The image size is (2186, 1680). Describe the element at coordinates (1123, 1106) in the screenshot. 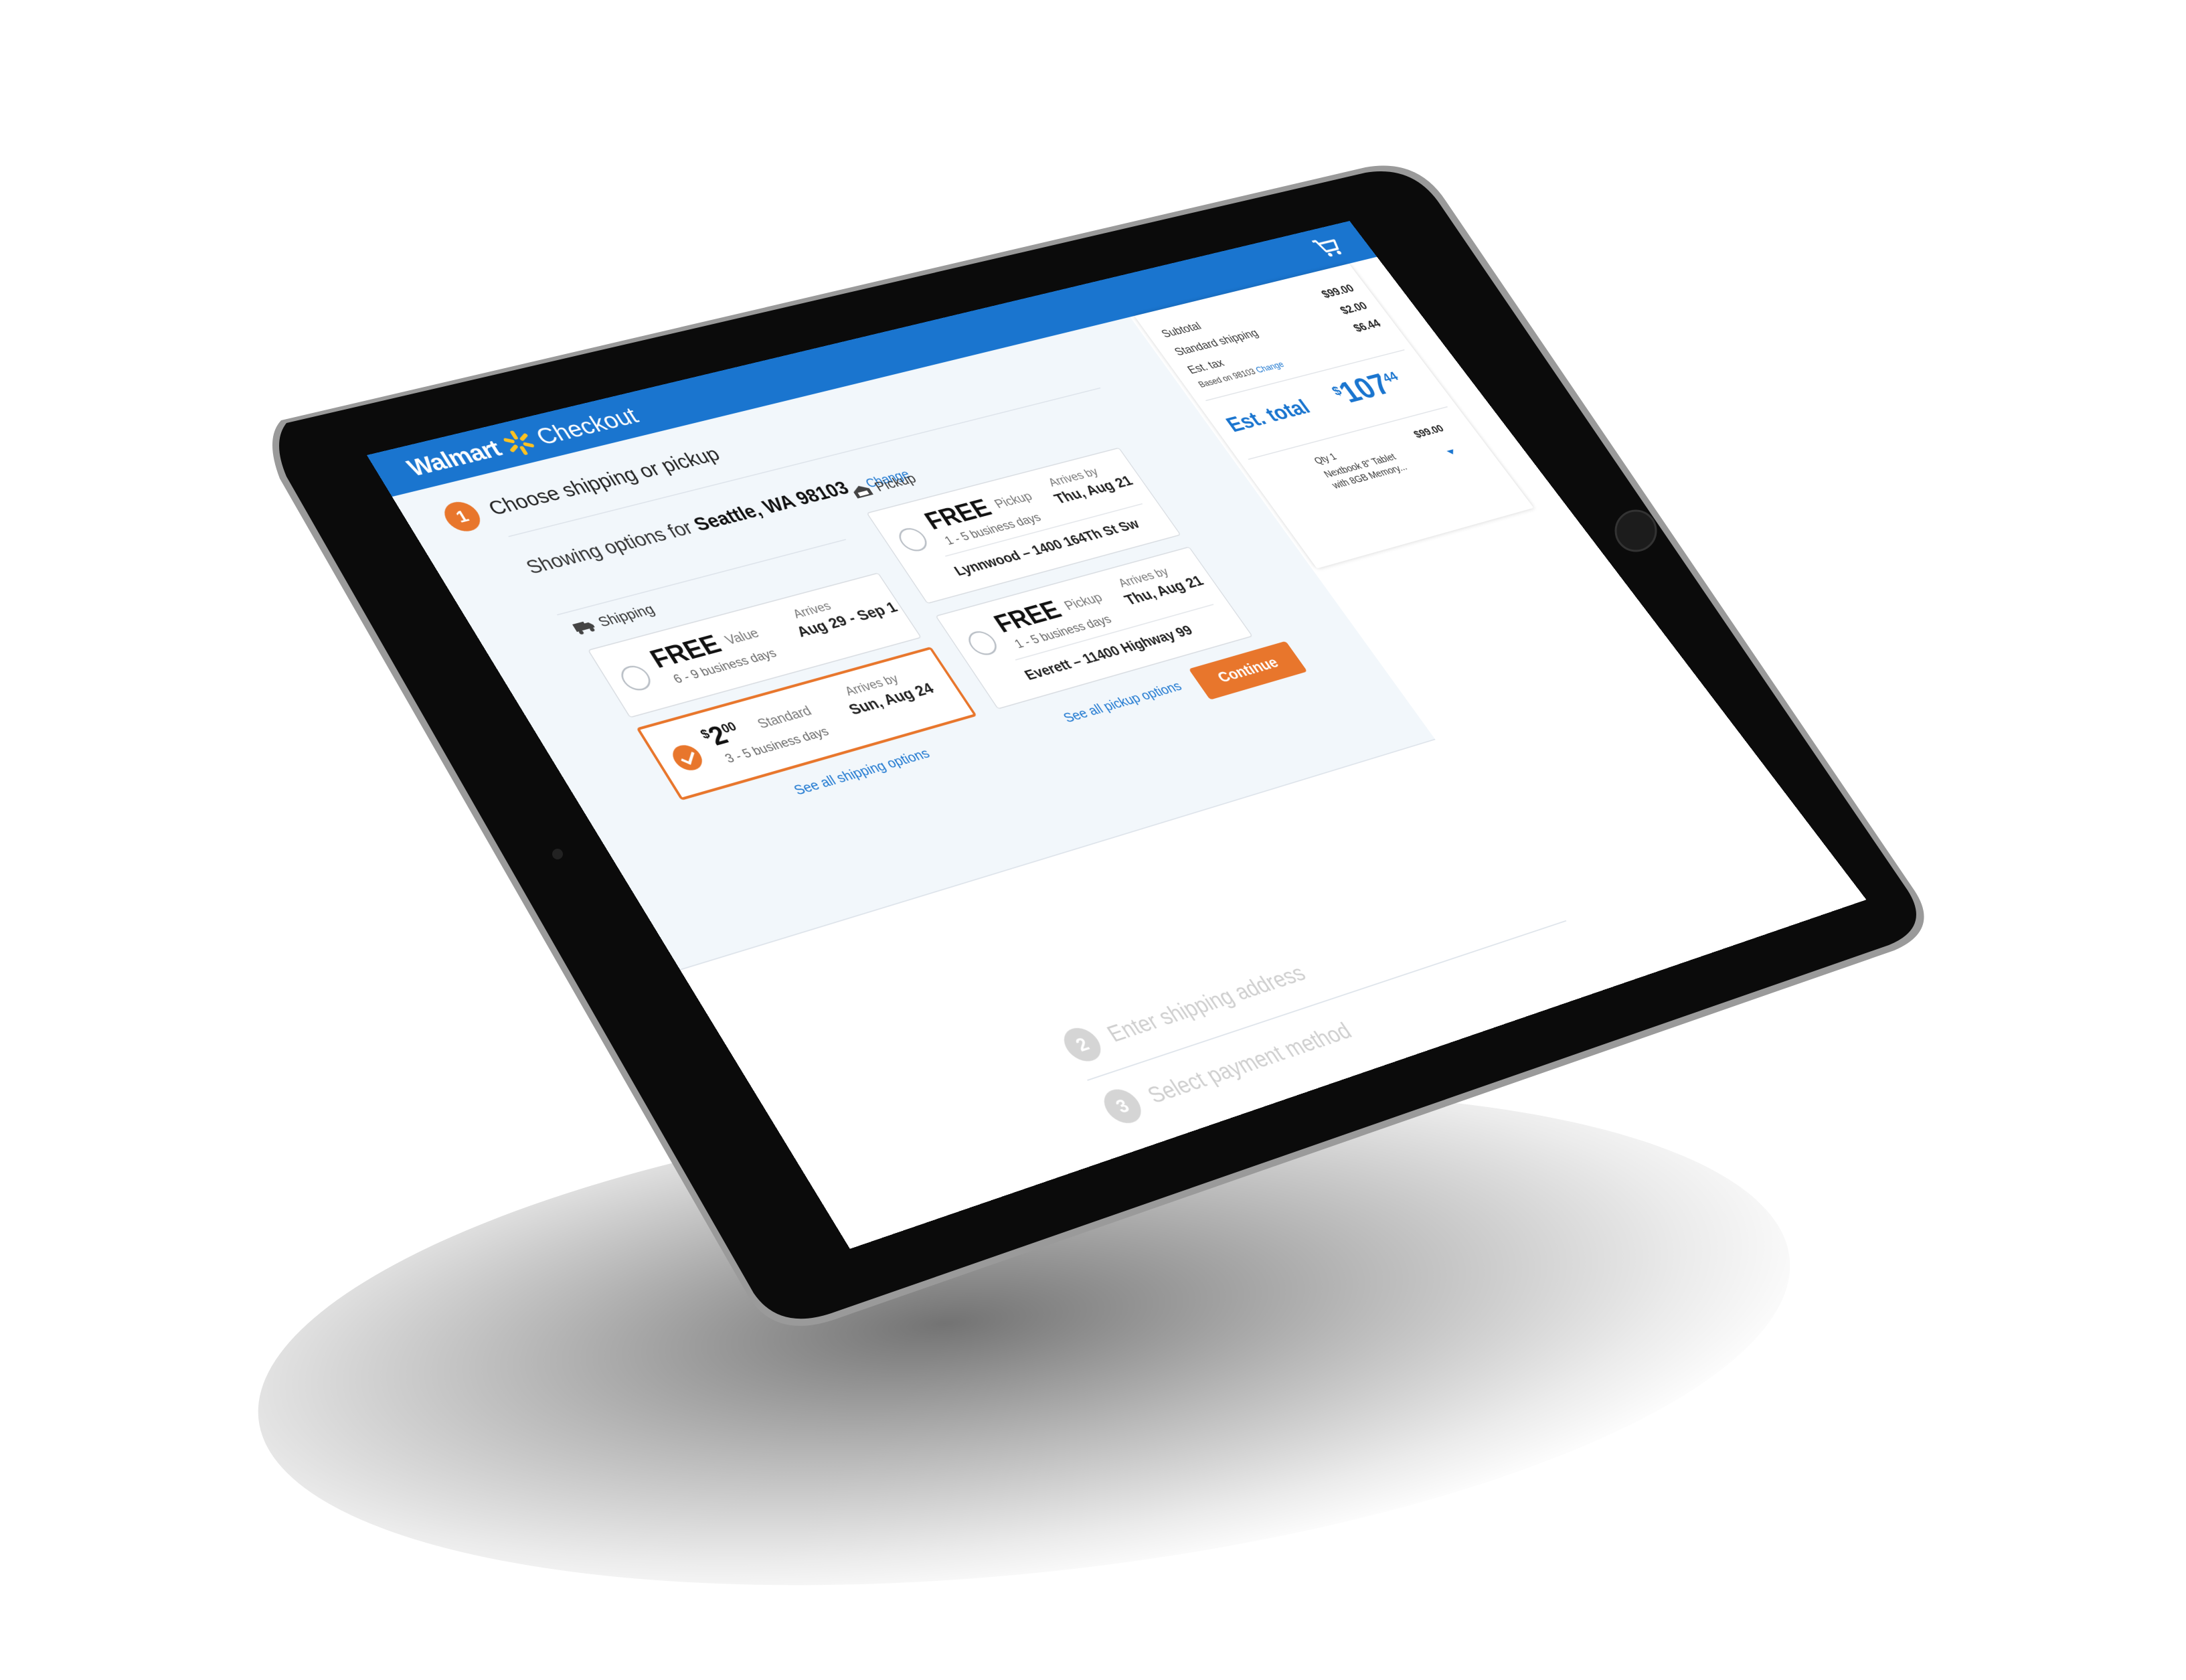

I see `step-3-number: 3` at that location.